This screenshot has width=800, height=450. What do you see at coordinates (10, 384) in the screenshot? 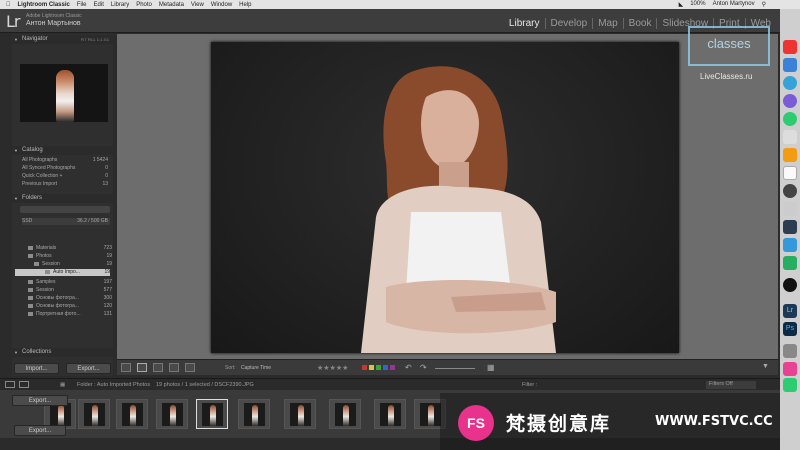
I see `page-1-icon` at bounding box center [10, 384].